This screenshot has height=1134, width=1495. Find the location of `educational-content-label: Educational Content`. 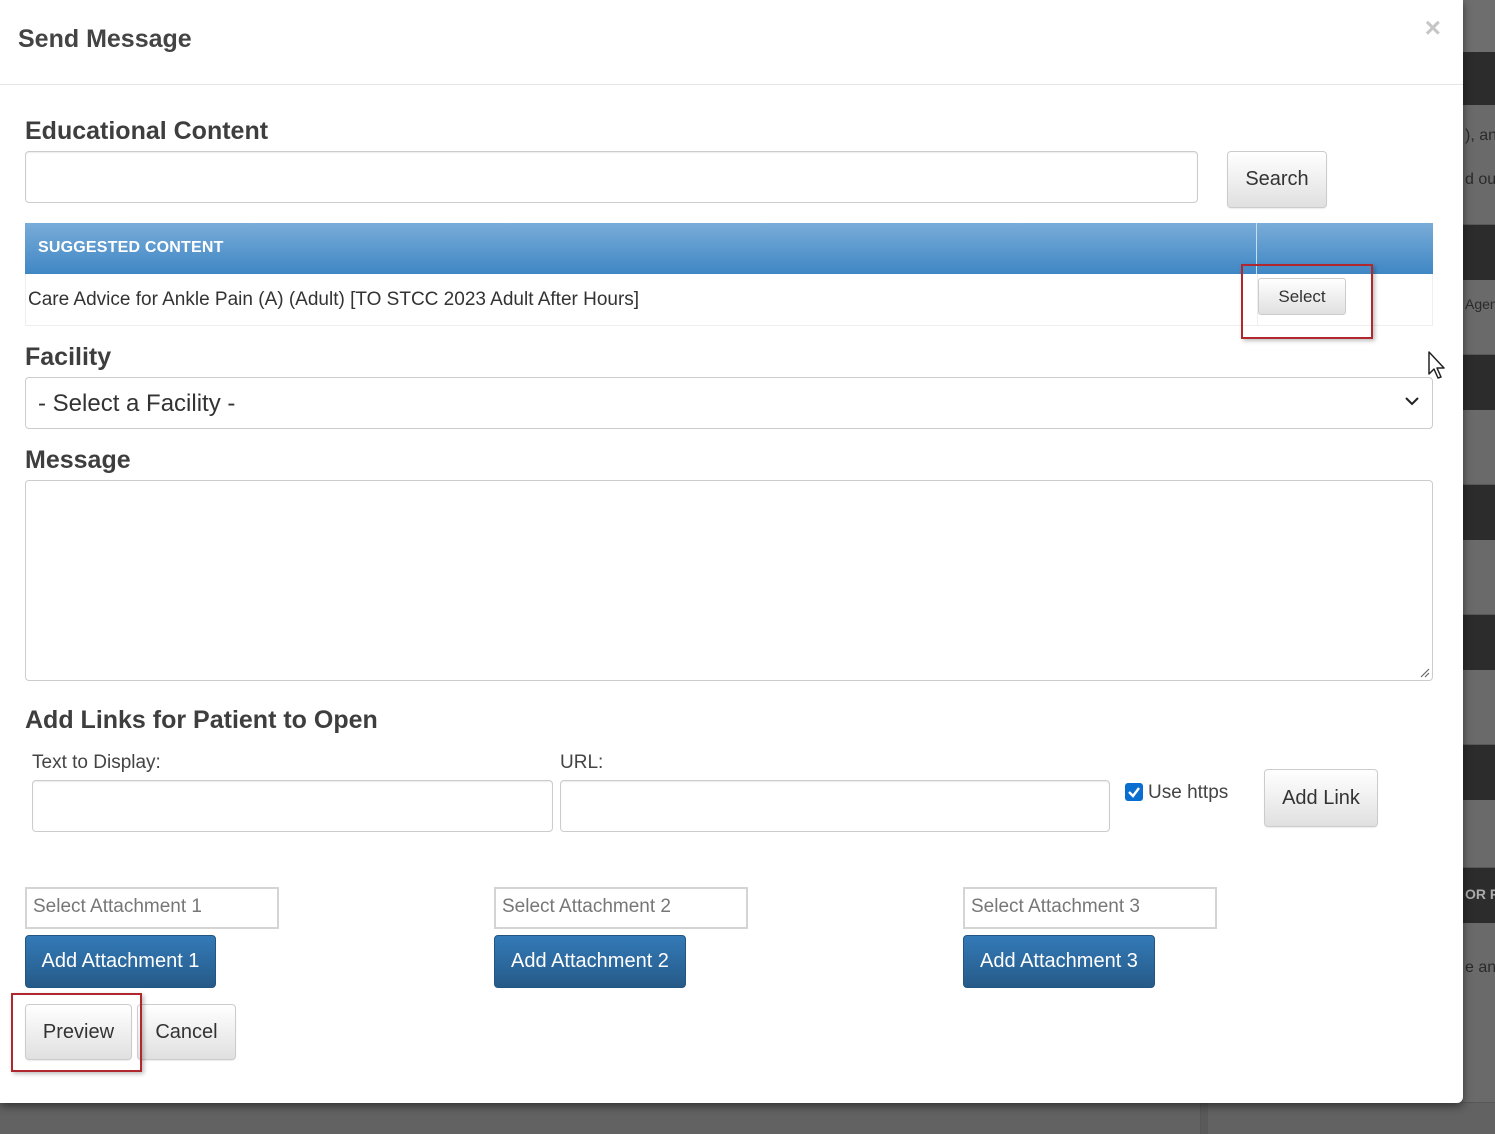

educational-content-label: Educational Content is located at coordinates (147, 131).